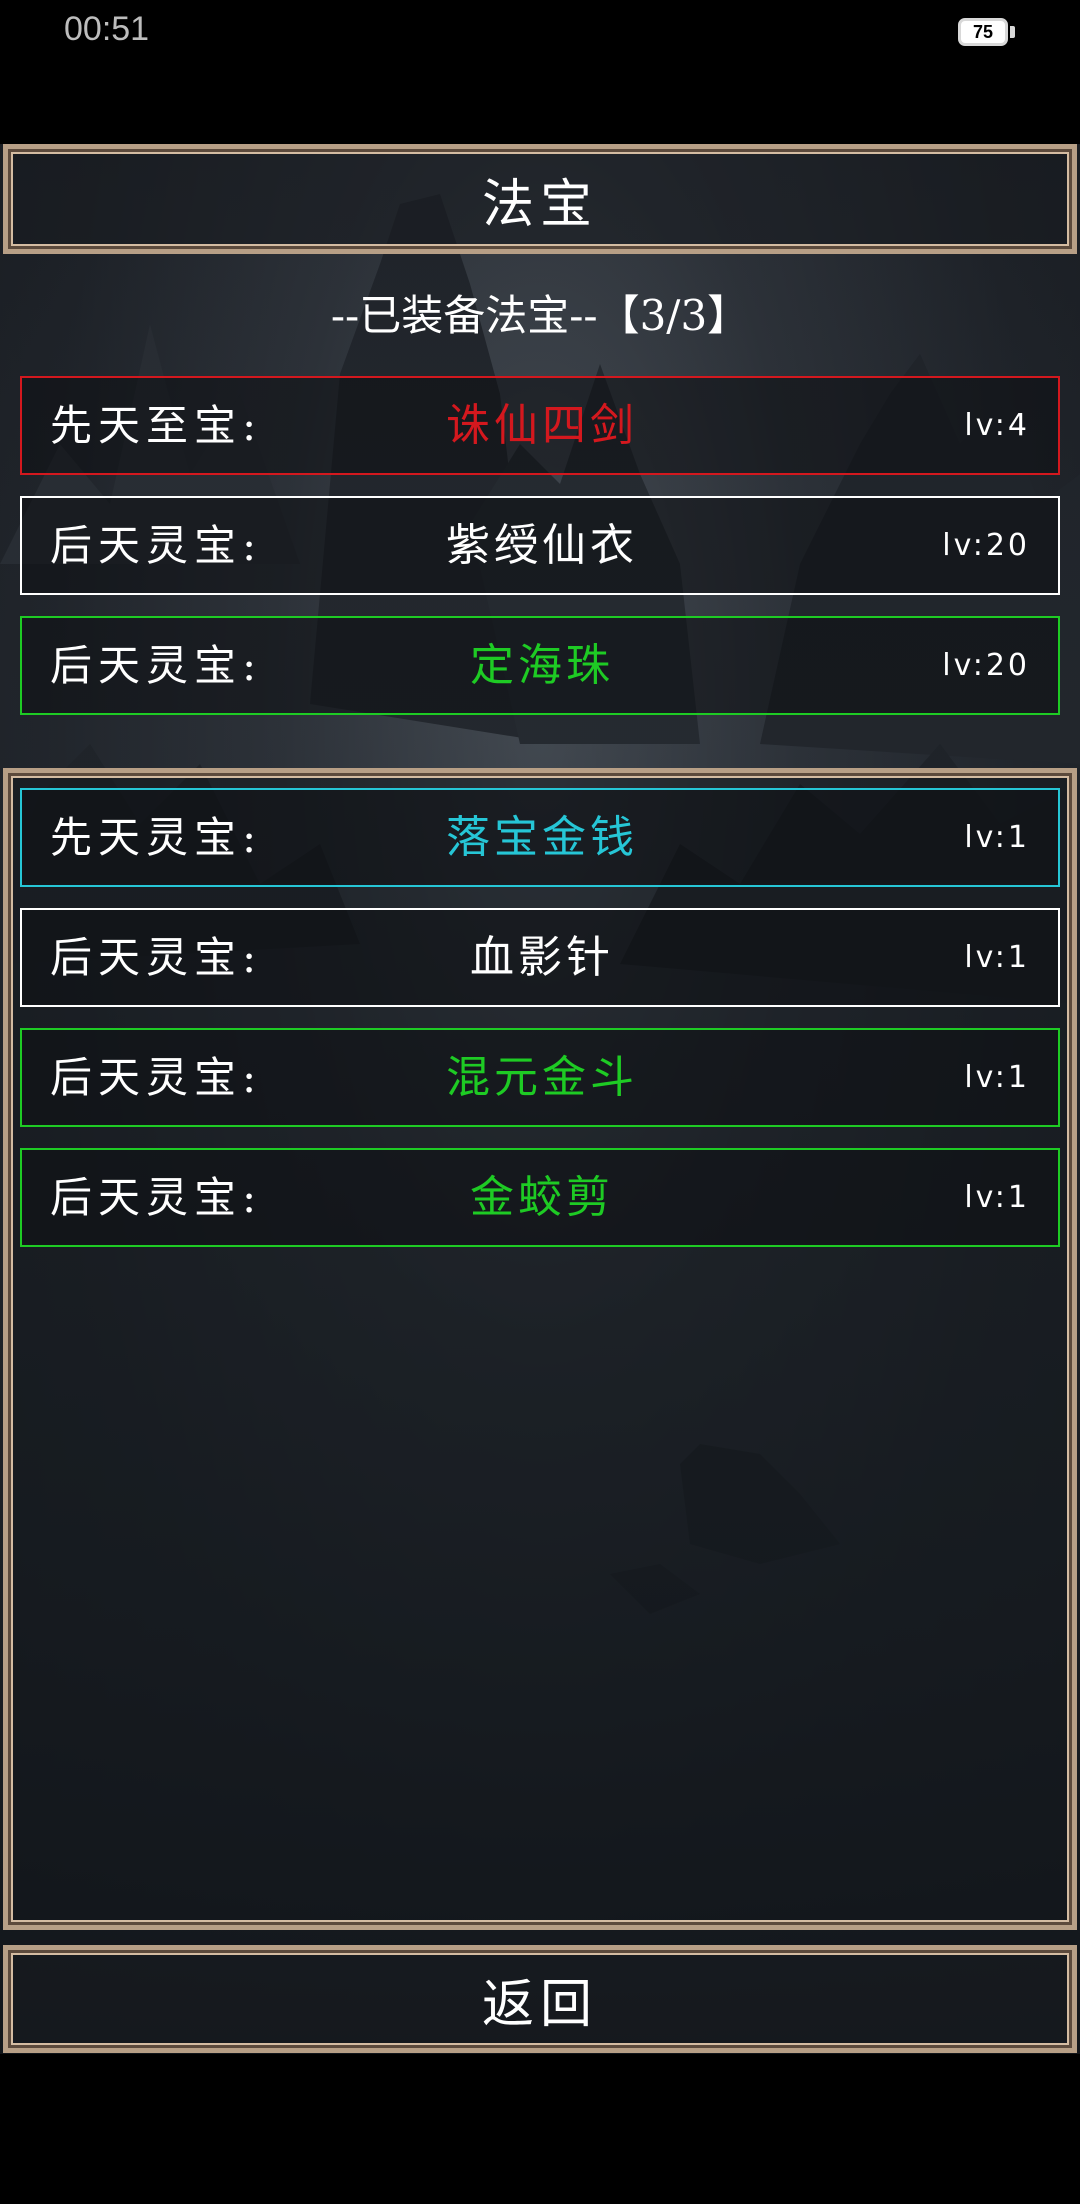  Describe the element at coordinates (540, 2130) in the screenshot. I see `bottom-bar` at that location.